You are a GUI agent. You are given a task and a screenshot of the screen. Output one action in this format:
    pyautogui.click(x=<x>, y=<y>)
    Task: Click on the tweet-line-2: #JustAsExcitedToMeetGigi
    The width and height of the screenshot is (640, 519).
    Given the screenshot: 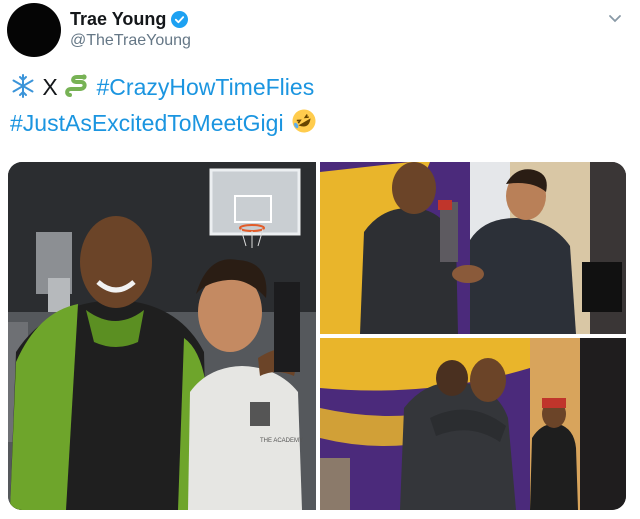 What is the action you would take?
    pyautogui.click(x=310, y=125)
    